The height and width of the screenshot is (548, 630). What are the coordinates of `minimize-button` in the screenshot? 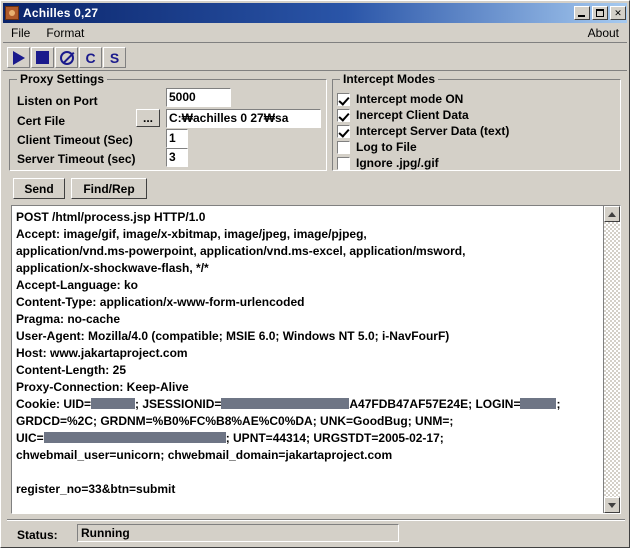 It's located at (582, 13).